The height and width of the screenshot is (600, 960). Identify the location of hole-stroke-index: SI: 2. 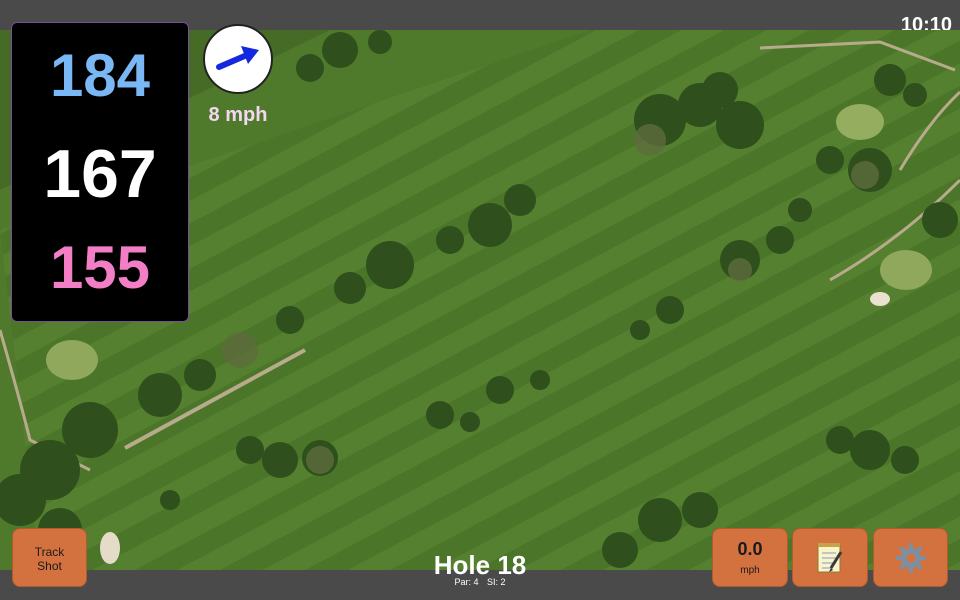
(496, 582).